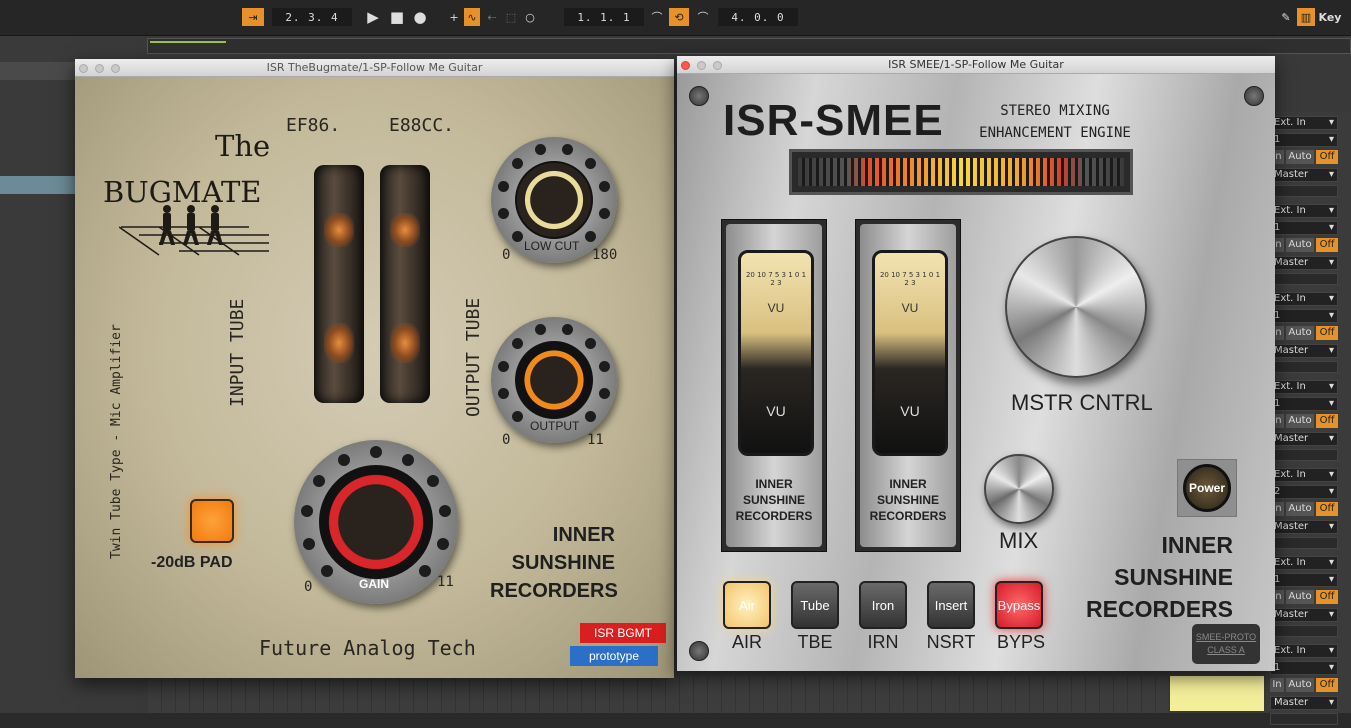 Image resolution: width=1351 pixels, height=728 pixels. Describe the element at coordinates (397, 17) in the screenshot. I see `stop-icon: ■` at that location.